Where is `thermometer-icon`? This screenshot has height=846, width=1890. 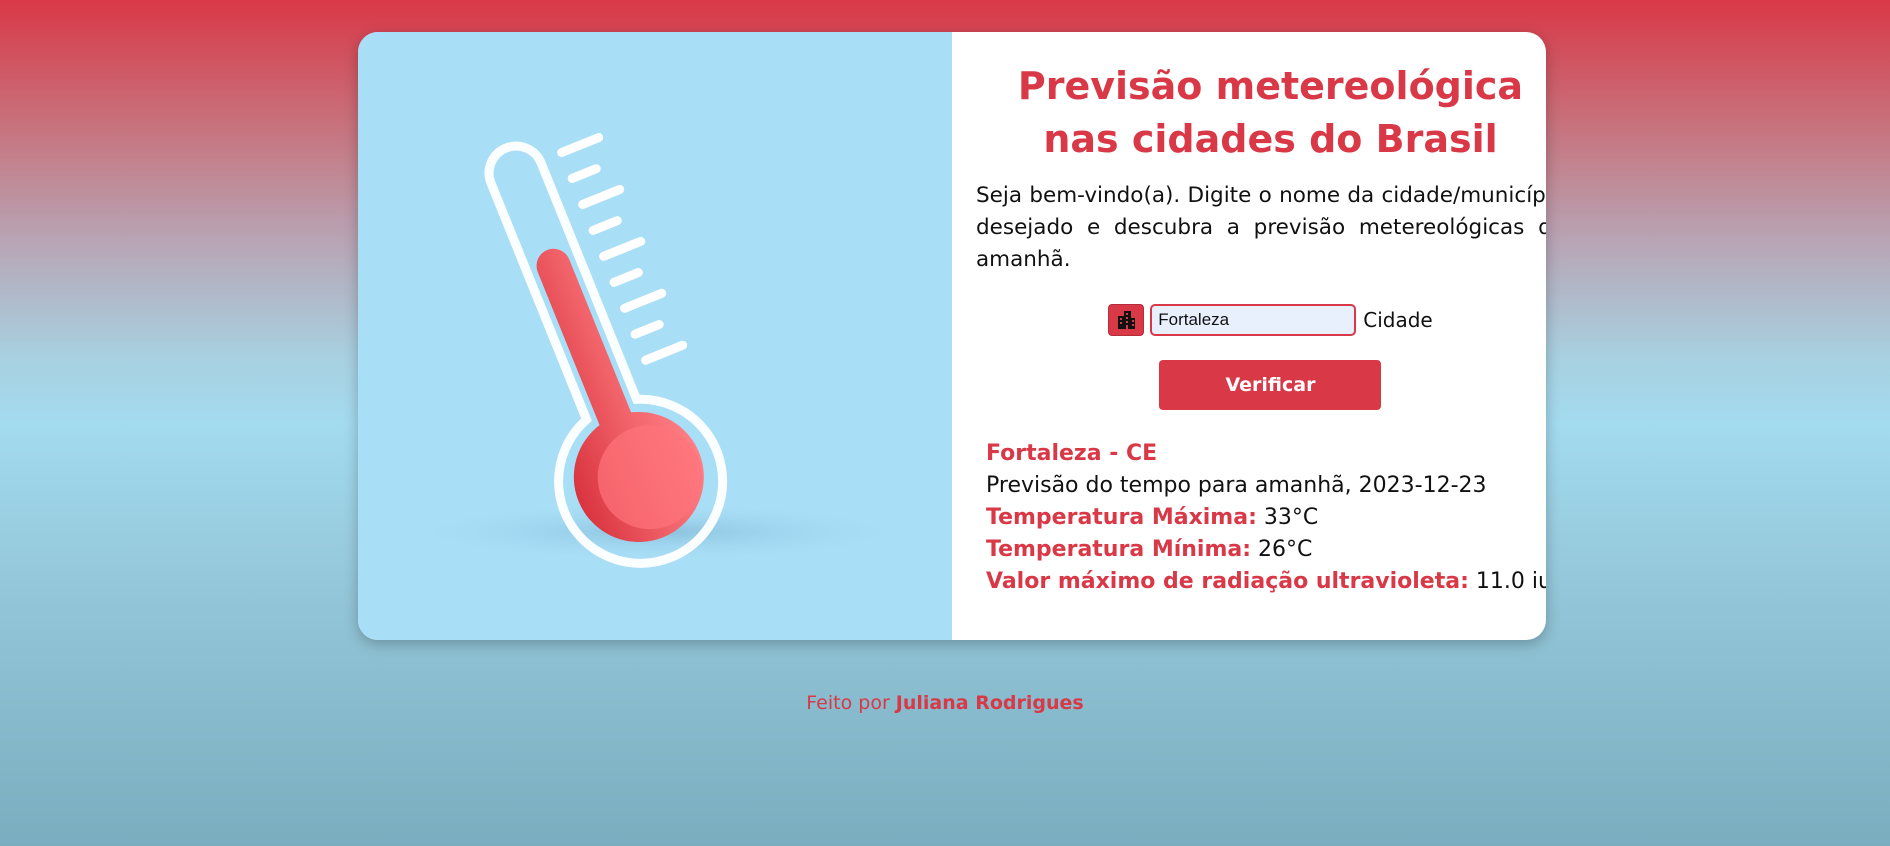 thermometer-icon is located at coordinates (658, 350).